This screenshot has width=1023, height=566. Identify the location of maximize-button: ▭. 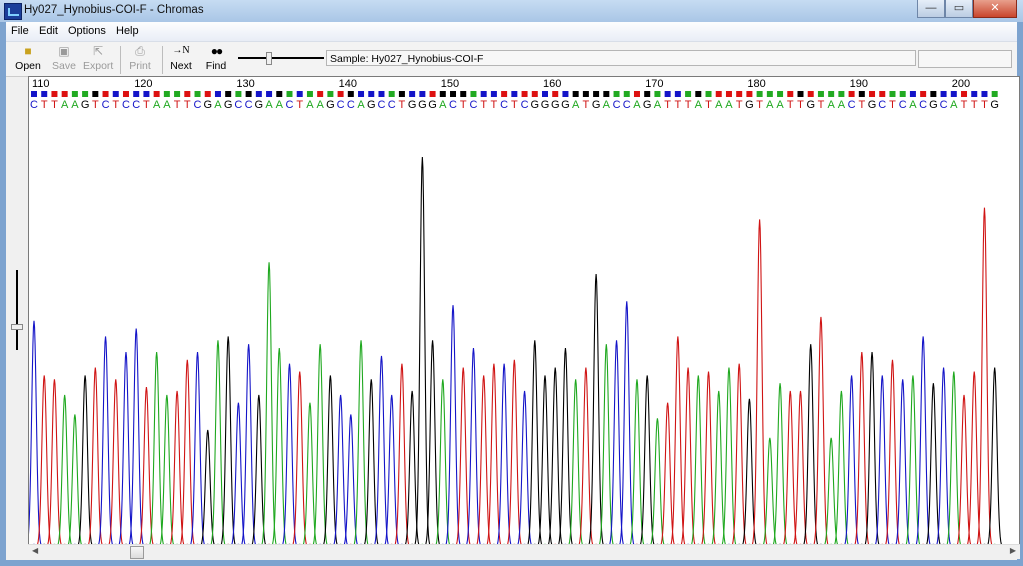
(959, 9).